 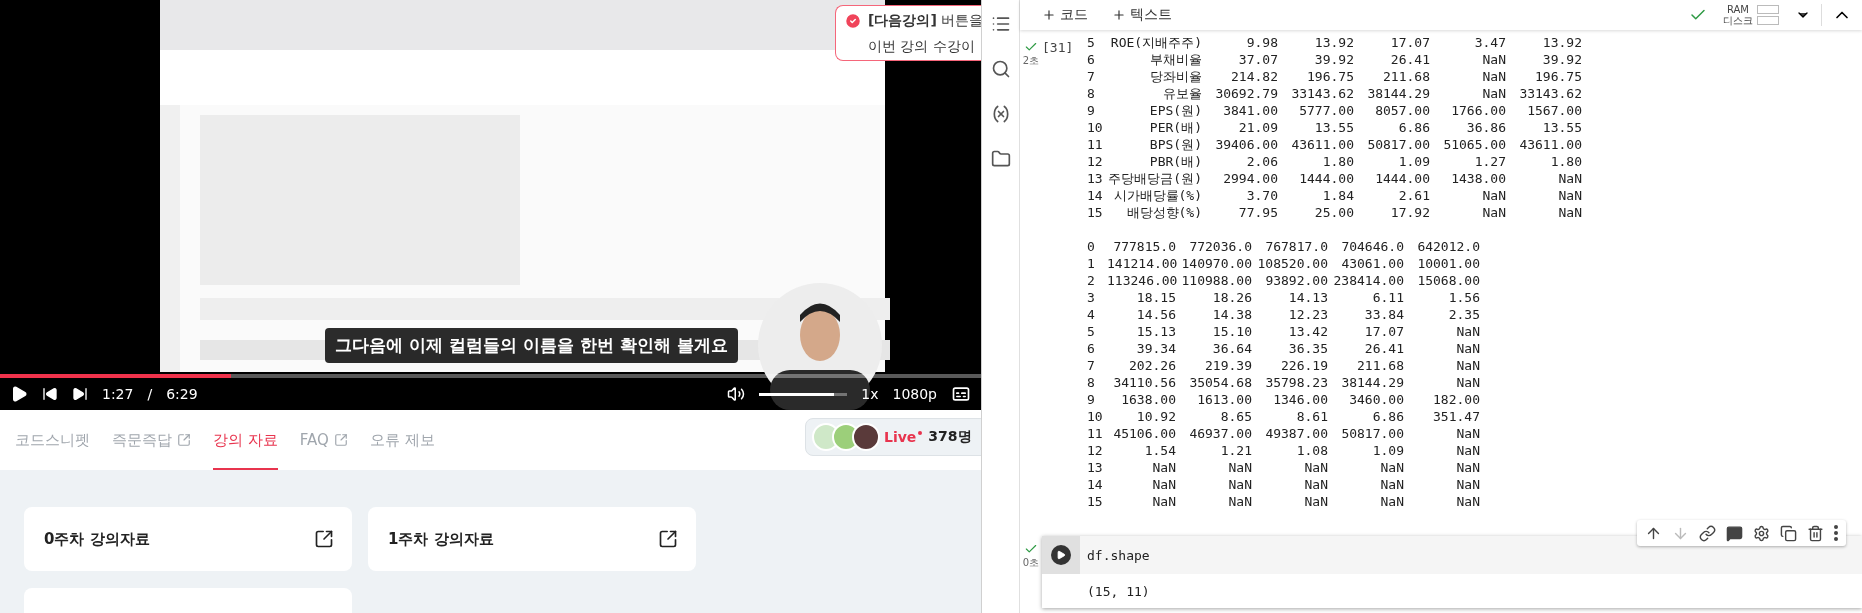 I want to click on table-cell-text: 772036.0, so click(x=1220, y=246).